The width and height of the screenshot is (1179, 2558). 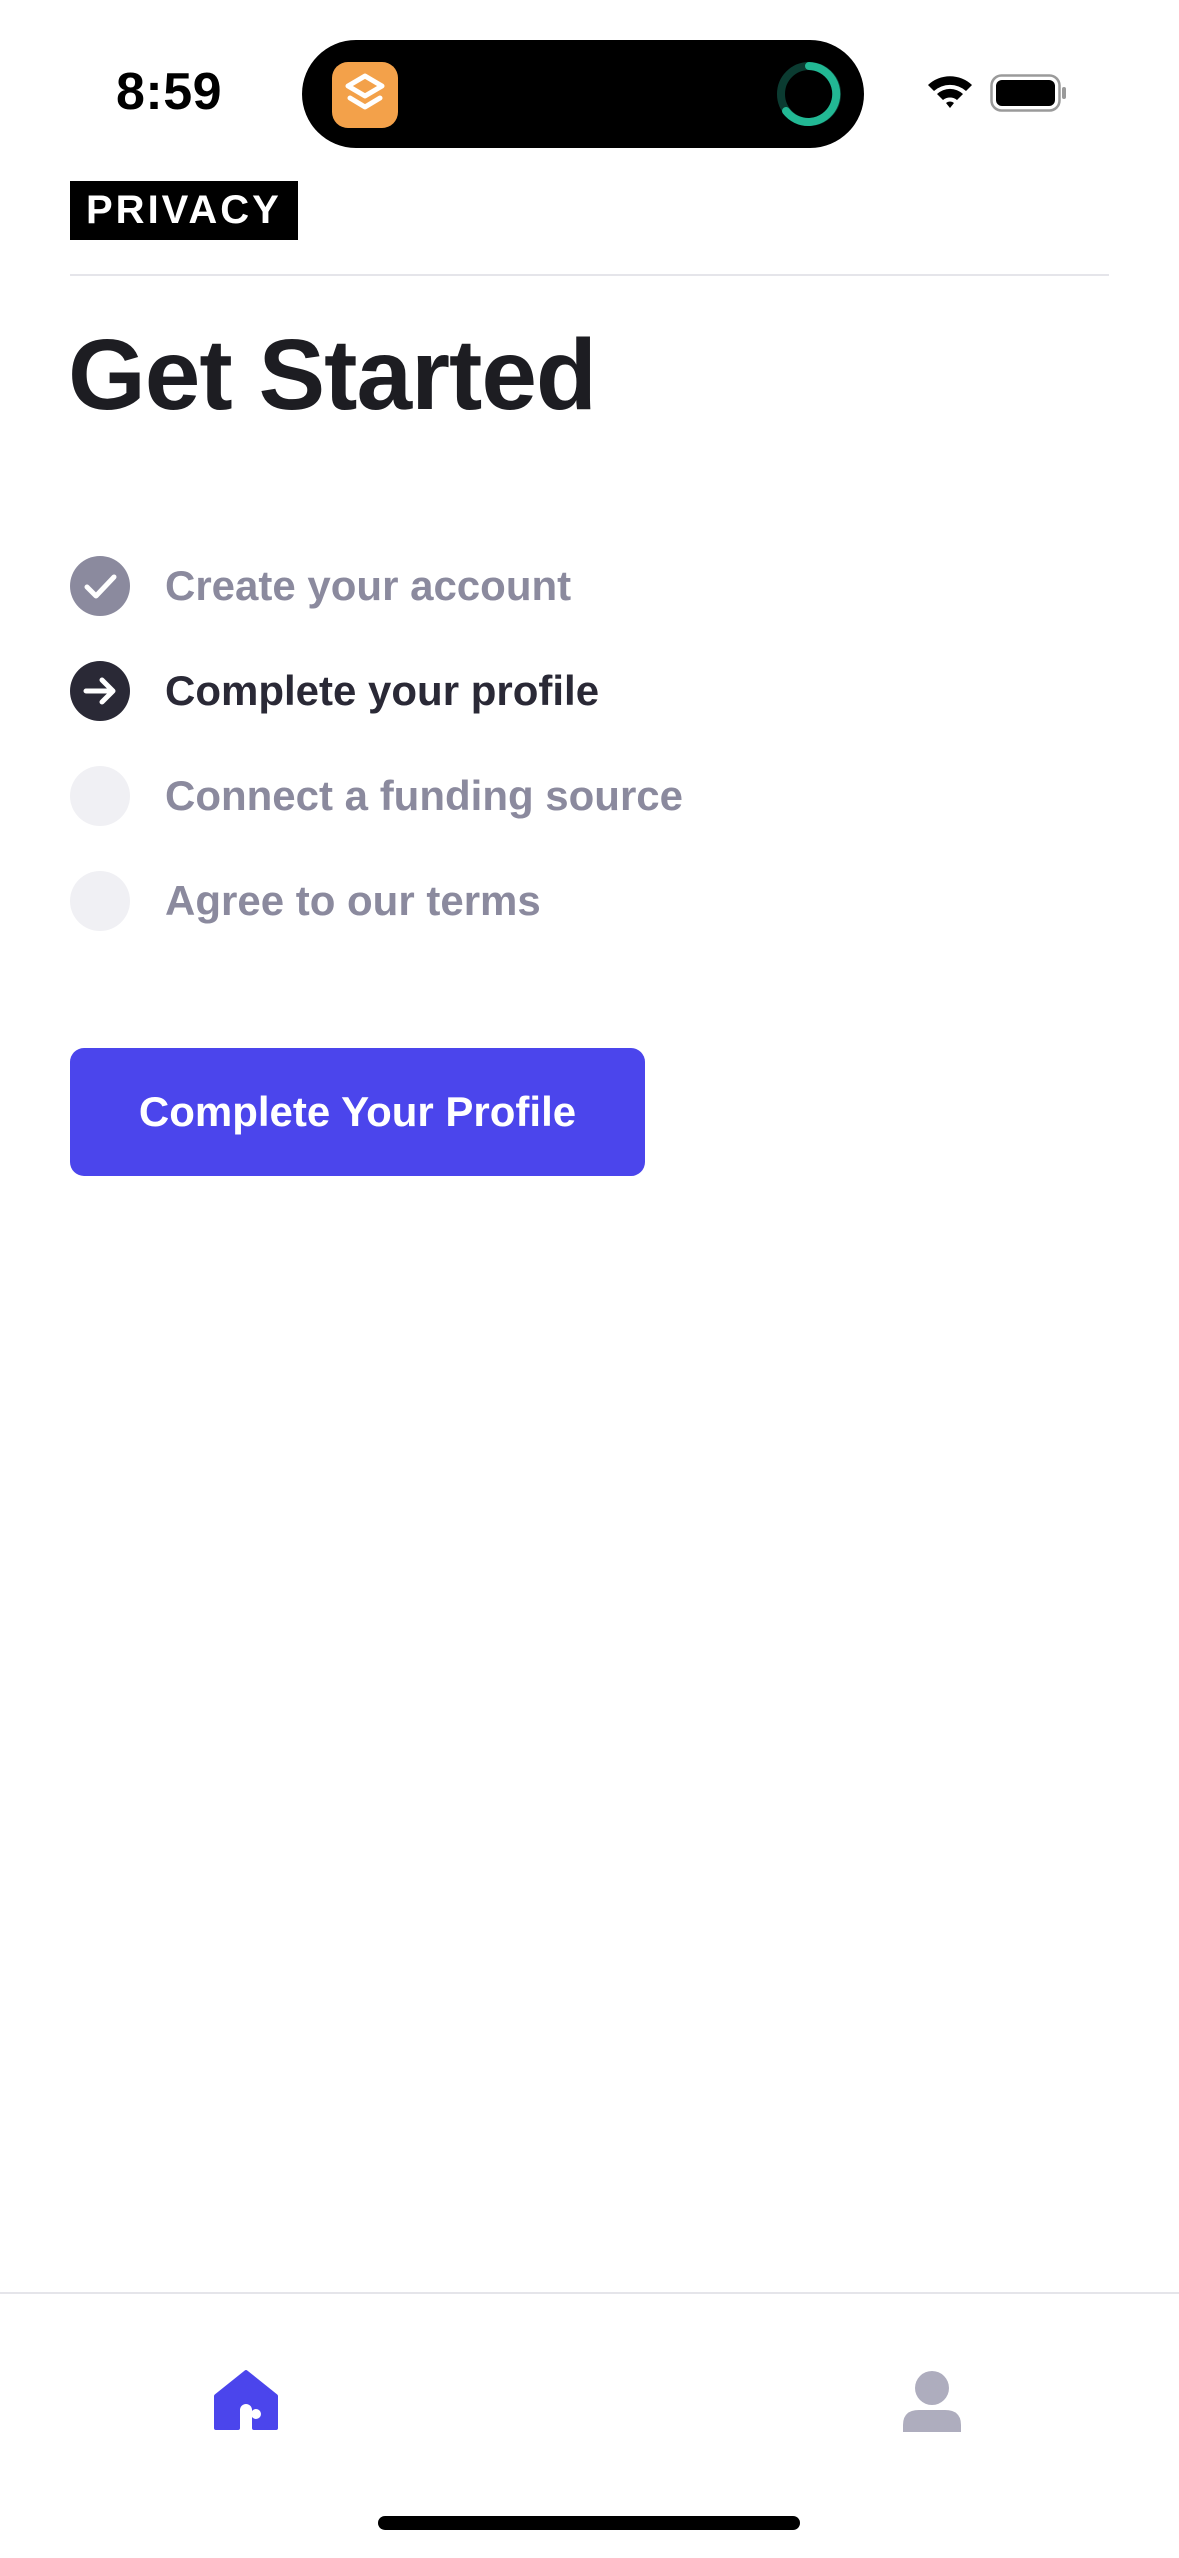 What do you see at coordinates (332, 375) in the screenshot?
I see `page-title: Get Started` at bounding box center [332, 375].